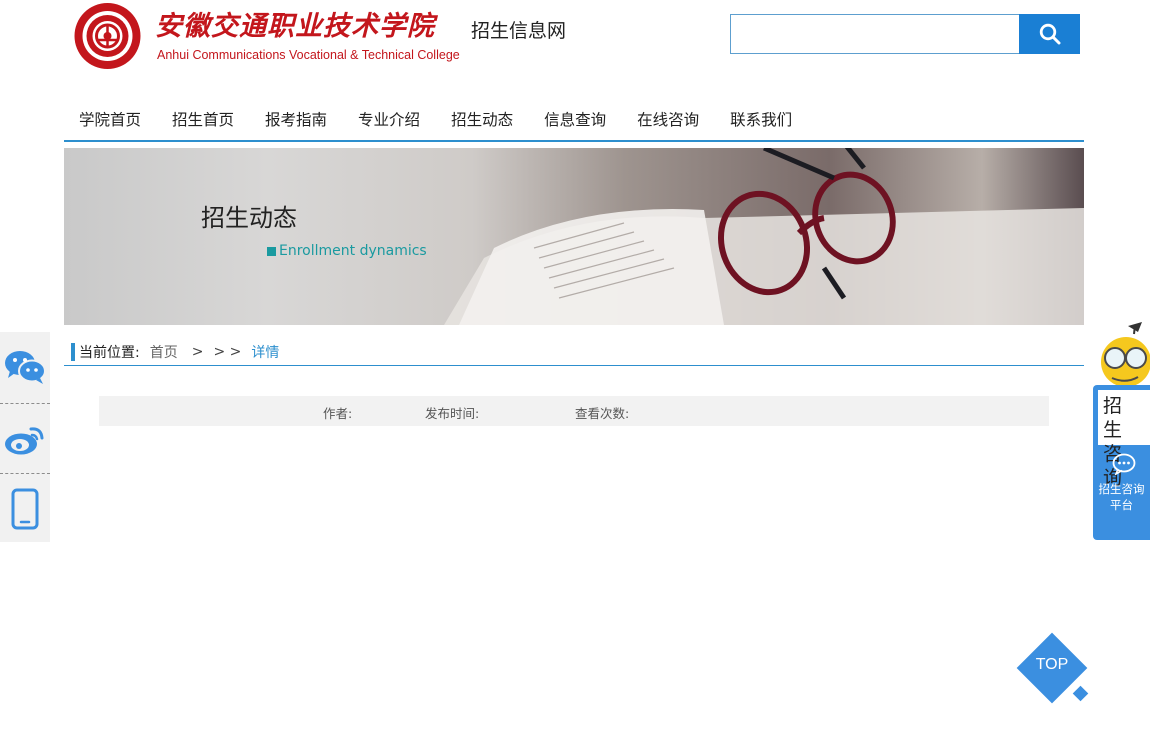 The image size is (1150, 750). I want to click on search-input, so click(875, 34).